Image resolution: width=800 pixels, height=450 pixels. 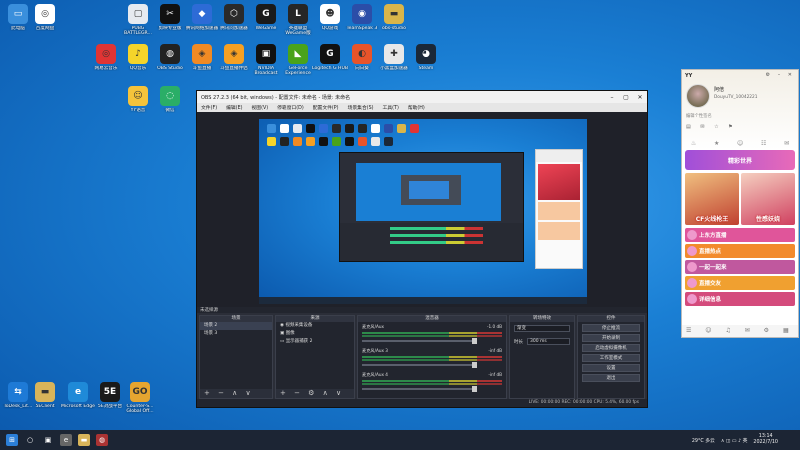 What do you see at coordinates (423, 300) in the screenshot?
I see `preview-taskbar` at bounding box center [423, 300].